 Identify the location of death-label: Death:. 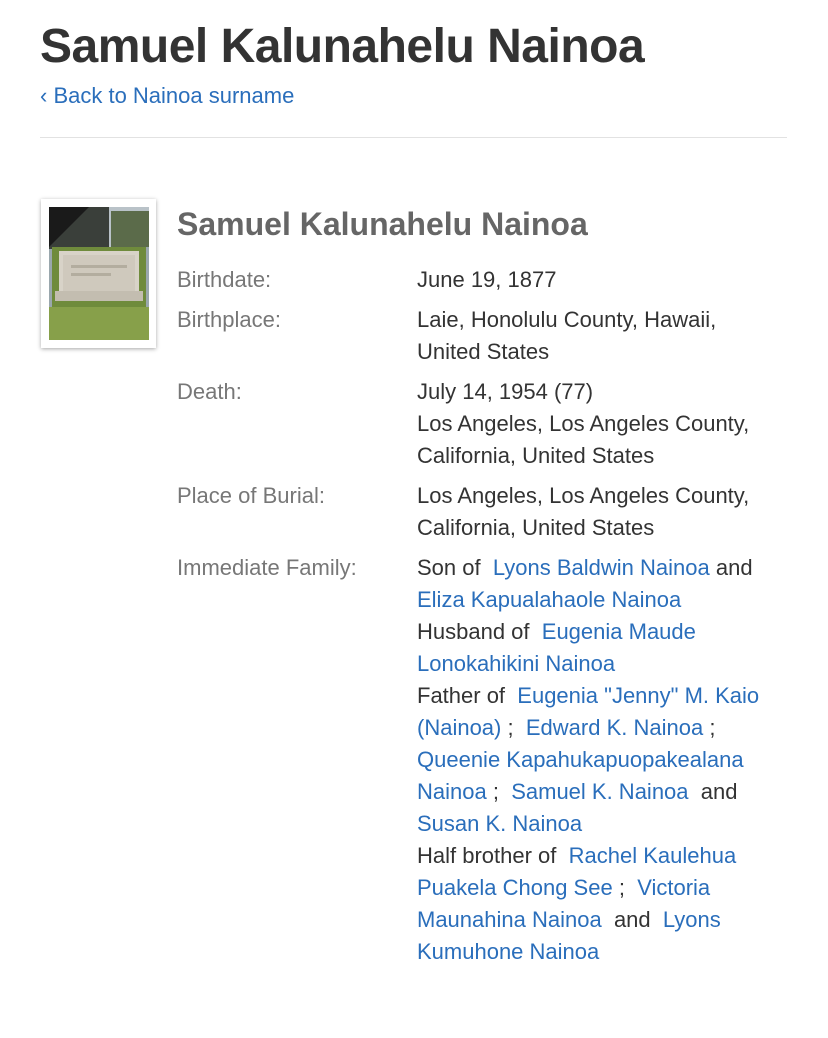
(209, 391).